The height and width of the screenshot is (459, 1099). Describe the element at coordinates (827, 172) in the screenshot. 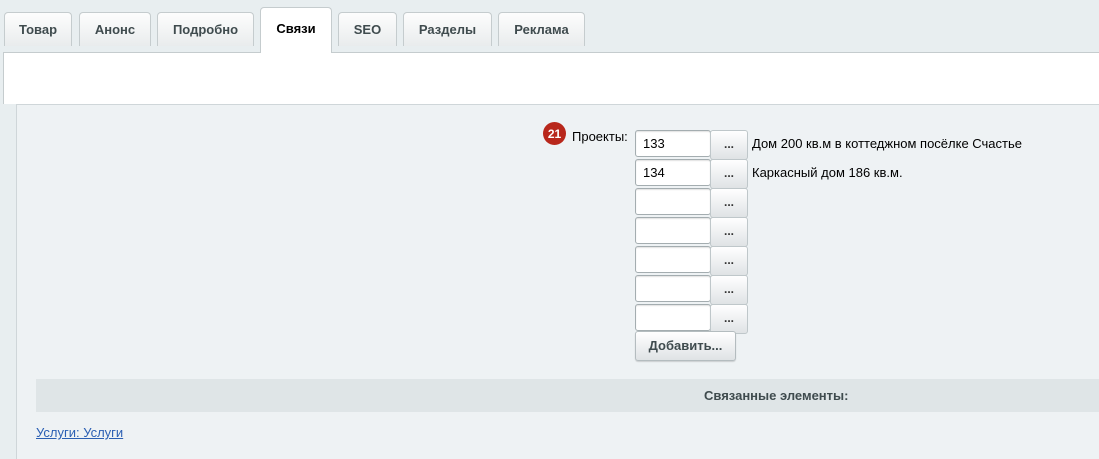

I see `project-description: Каркасный дом 186 кв.м.` at that location.